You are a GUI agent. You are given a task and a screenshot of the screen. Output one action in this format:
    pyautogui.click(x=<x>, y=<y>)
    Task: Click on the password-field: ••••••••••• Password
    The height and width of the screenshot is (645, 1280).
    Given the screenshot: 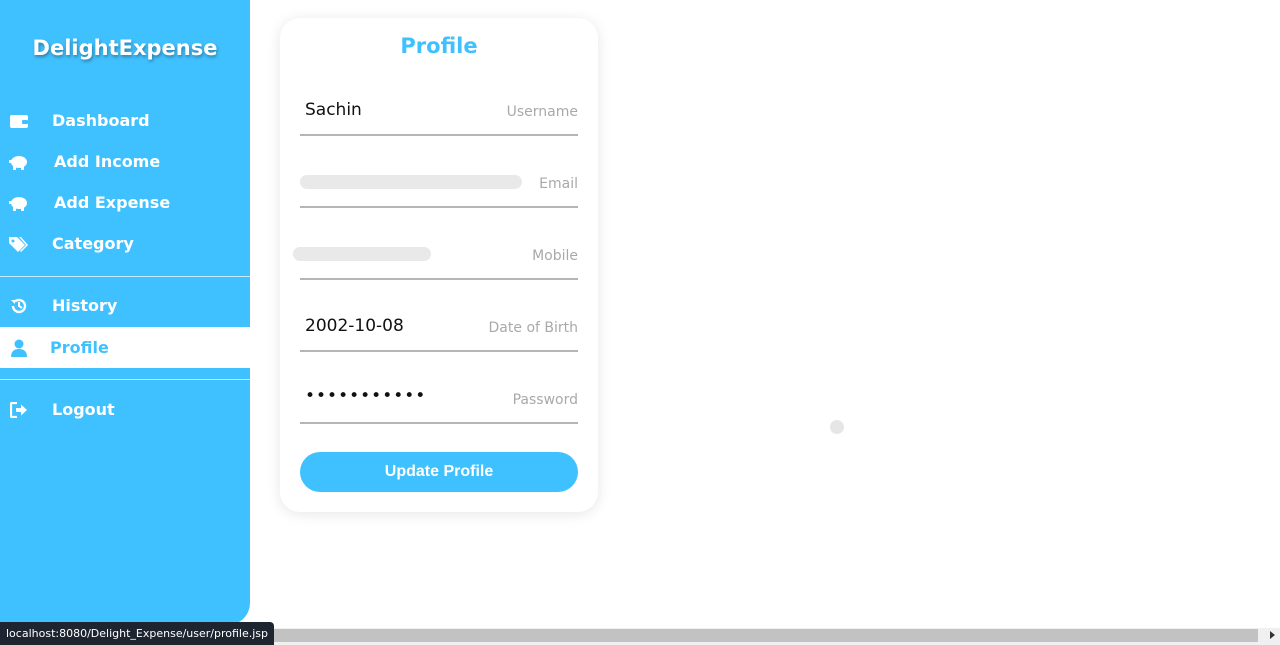 What is the action you would take?
    pyautogui.click(x=439, y=401)
    